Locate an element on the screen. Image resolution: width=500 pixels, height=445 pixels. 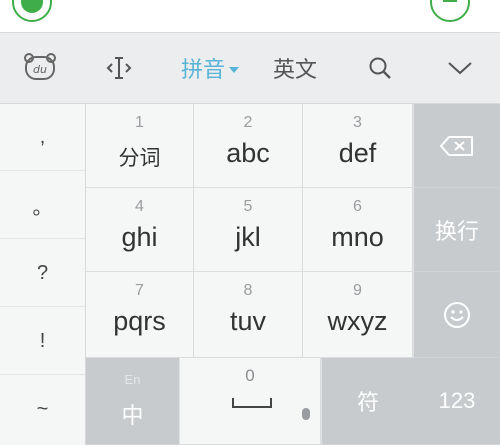
emoji-button is located at coordinates (457, 315).